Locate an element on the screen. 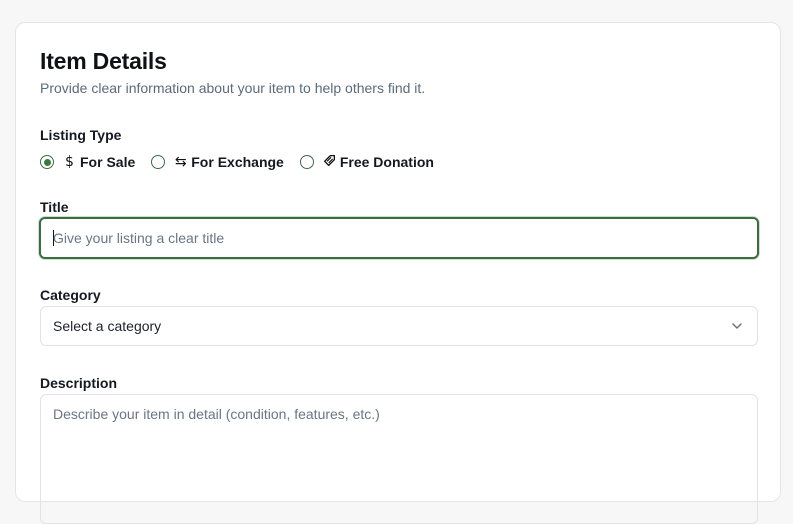  page-title: Item Details is located at coordinates (103, 61).